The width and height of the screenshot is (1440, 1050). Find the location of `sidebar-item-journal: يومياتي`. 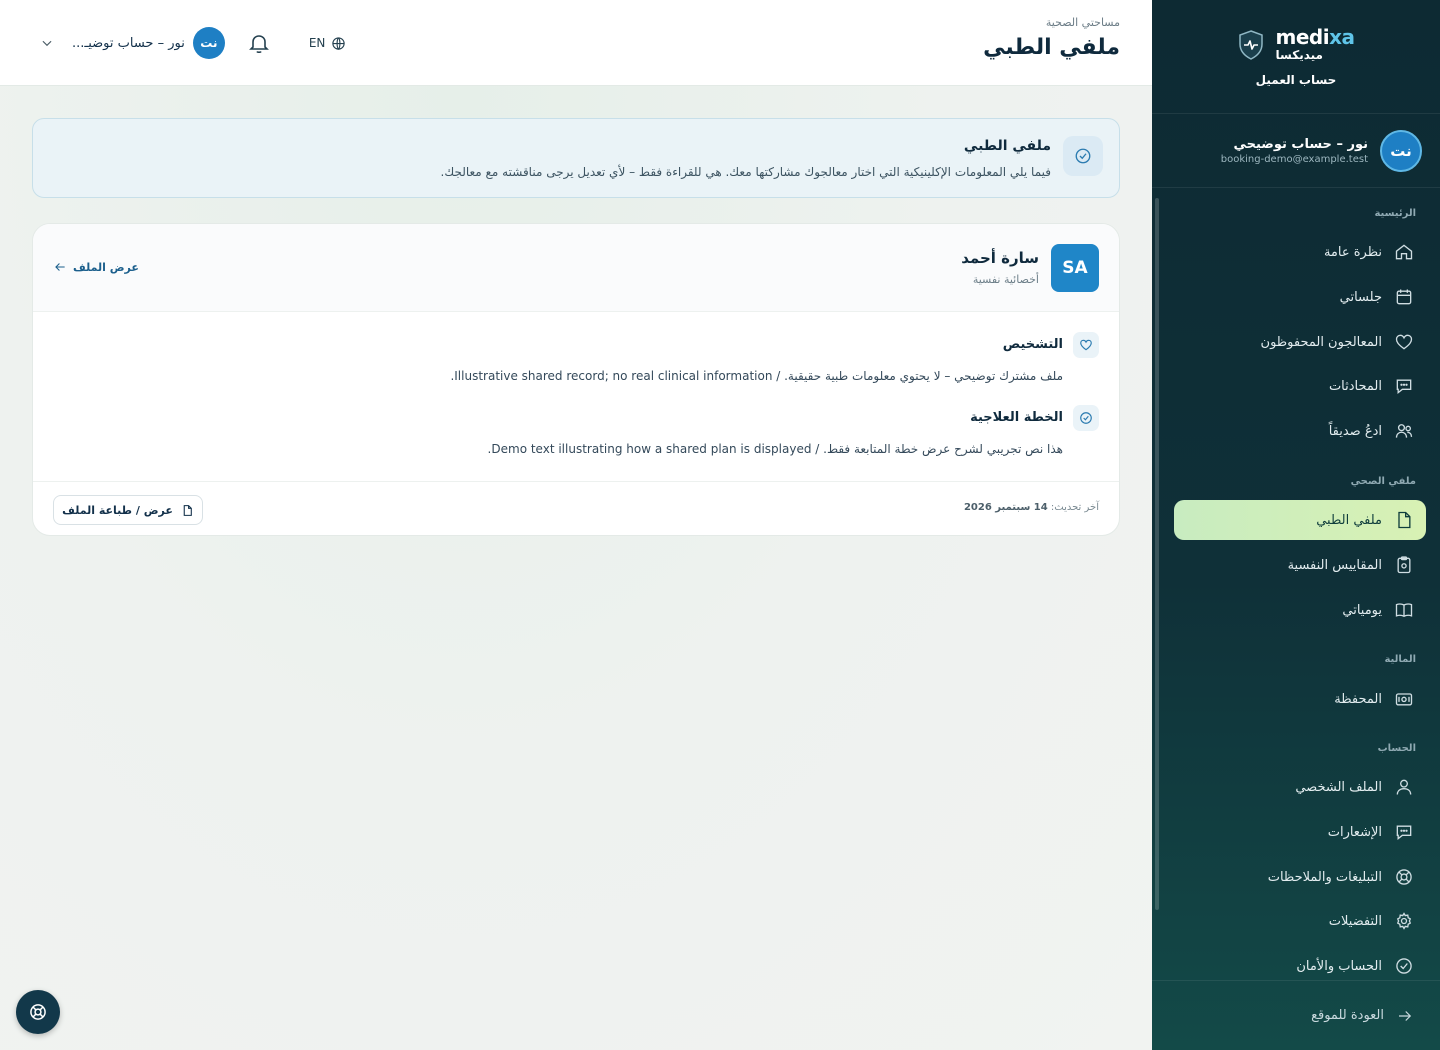

sidebar-item-journal: يومياتي is located at coordinates (1300, 610).